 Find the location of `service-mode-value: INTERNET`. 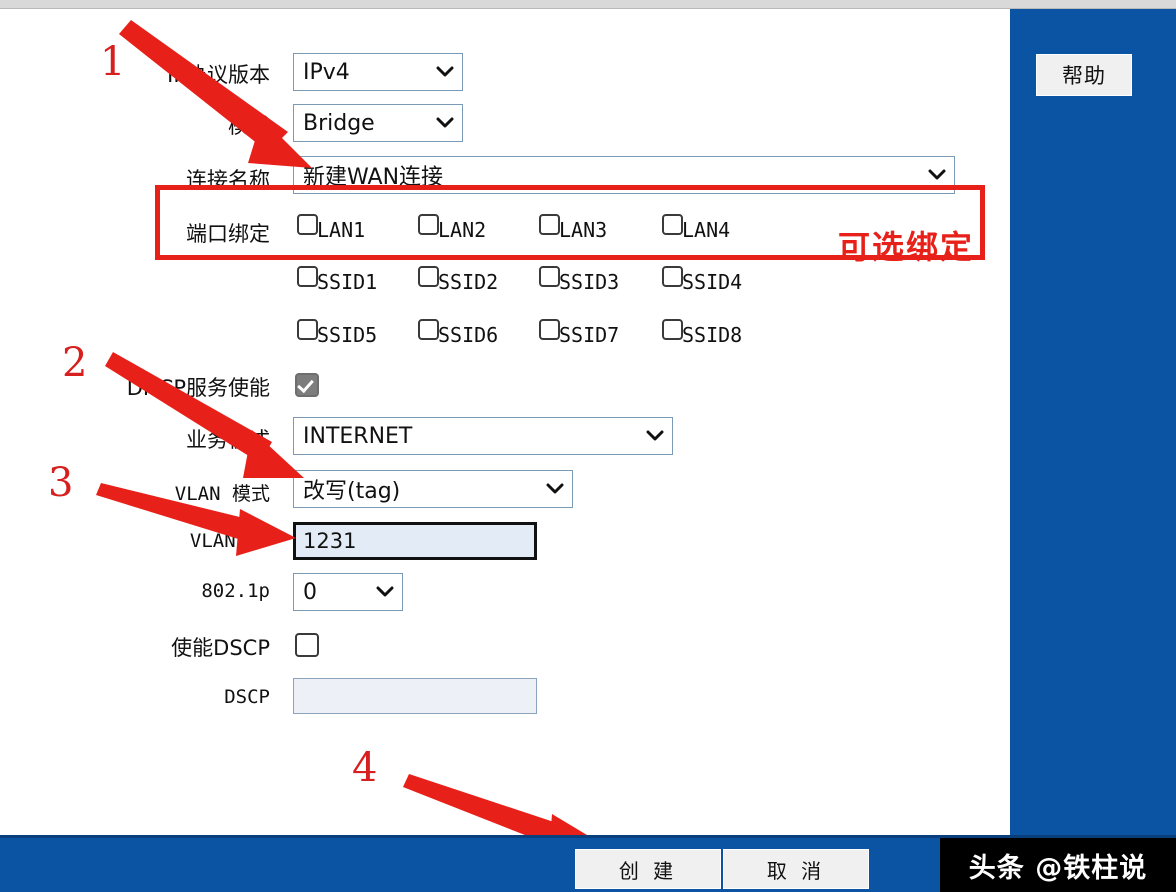

service-mode-value: INTERNET is located at coordinates (358, 436).